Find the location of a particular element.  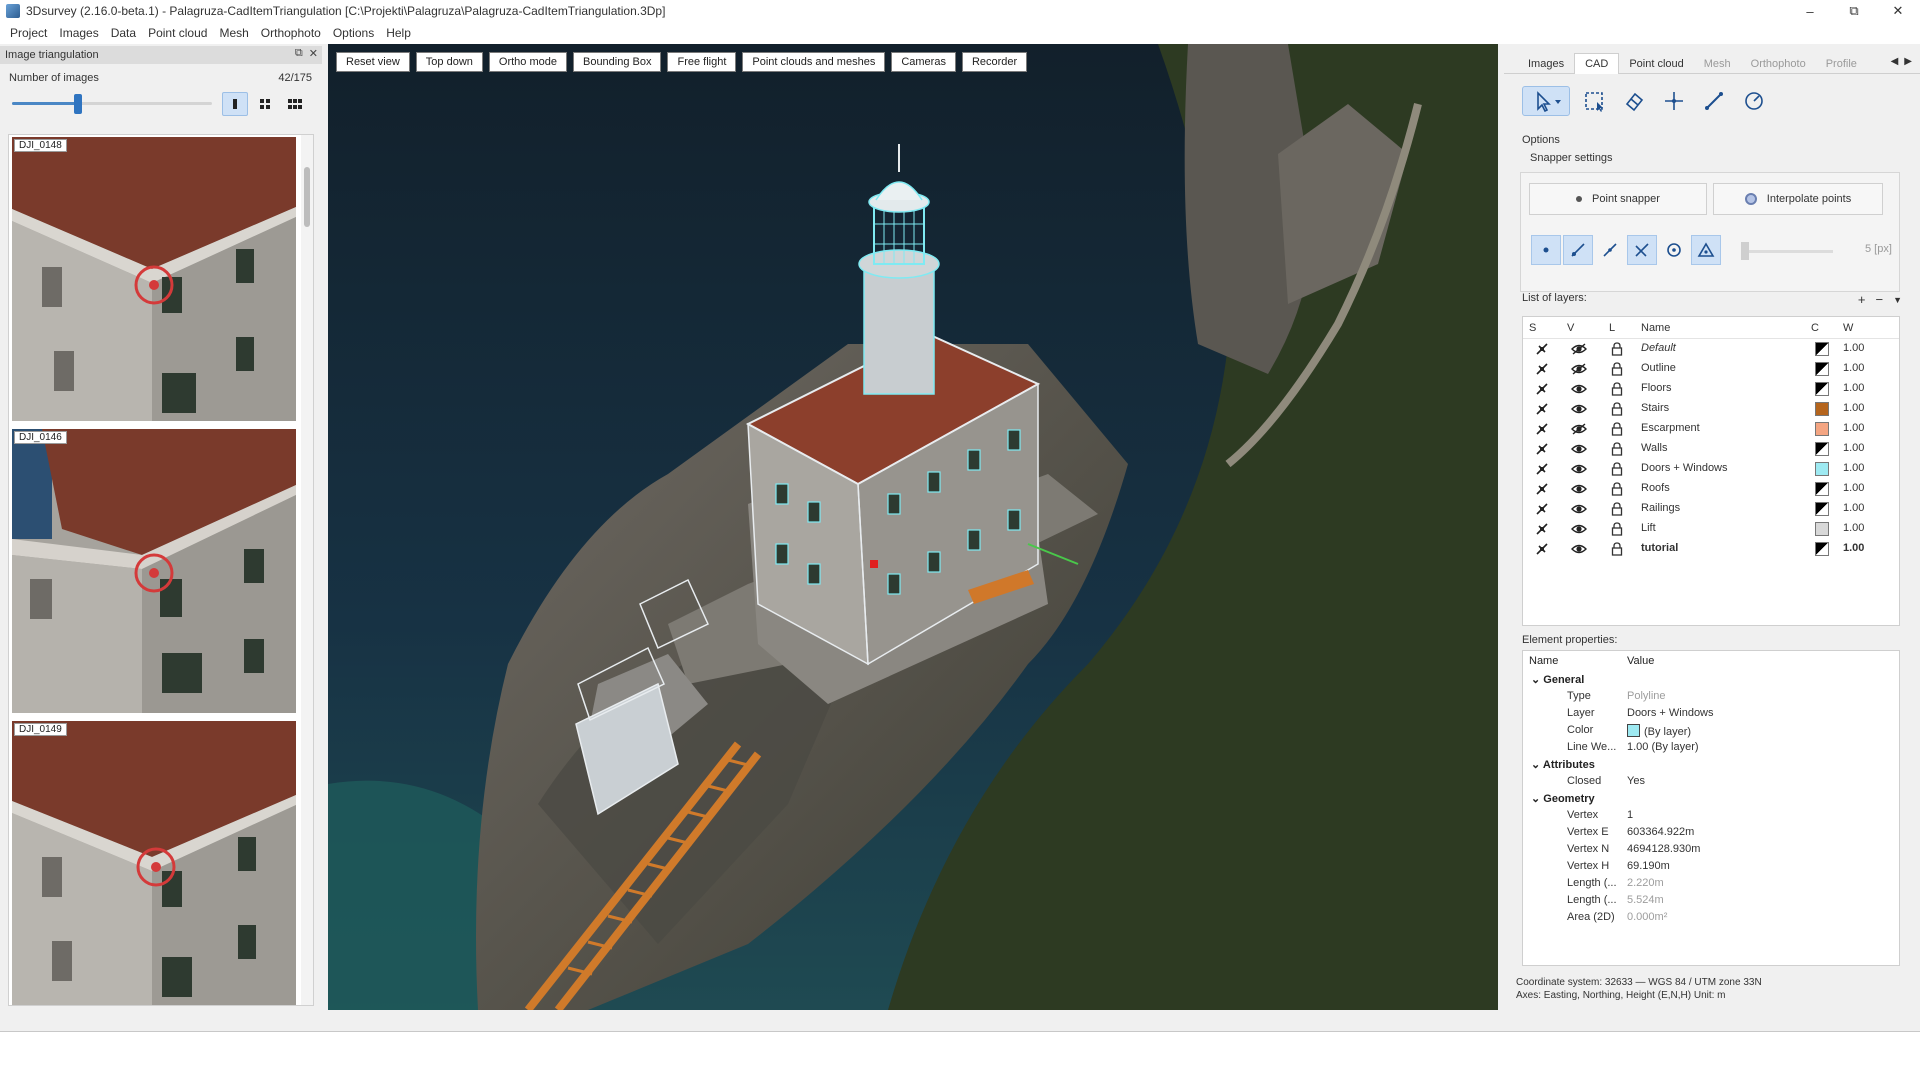

undock-icon: ⧉ is located at coordinates (299, 53).